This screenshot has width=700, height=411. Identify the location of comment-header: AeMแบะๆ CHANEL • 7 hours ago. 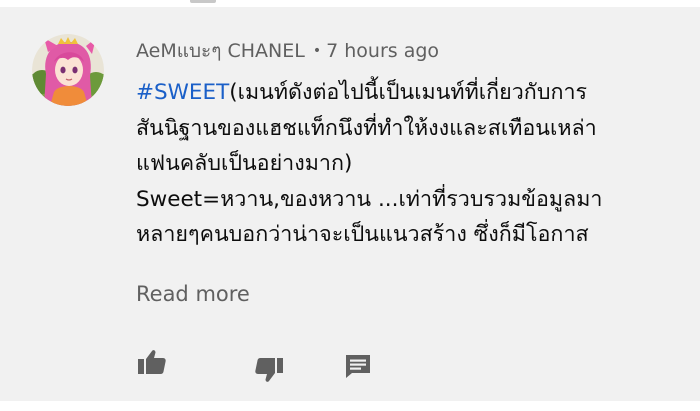
(287, 51).